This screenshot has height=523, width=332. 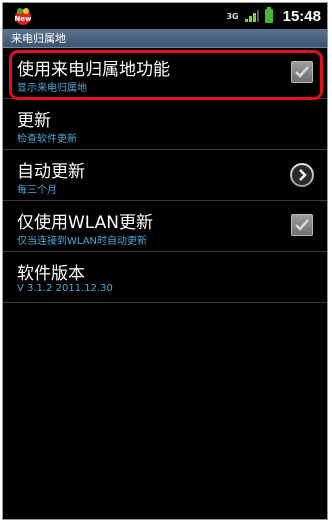 I want to click on setting-use-caller-location: 使用来电归属地功能 显示来电归属地, so click(x=165, y=73).